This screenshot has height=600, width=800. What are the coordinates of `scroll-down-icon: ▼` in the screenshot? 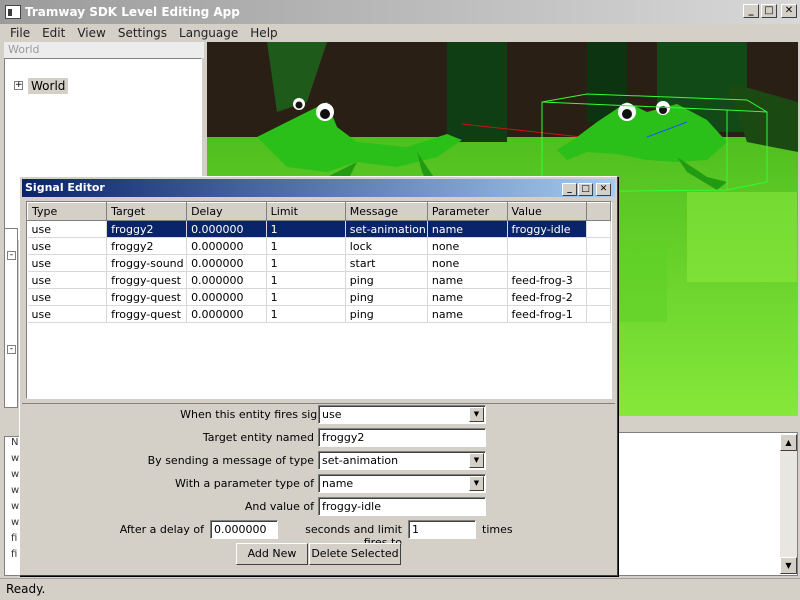 It's located at (788, 565).